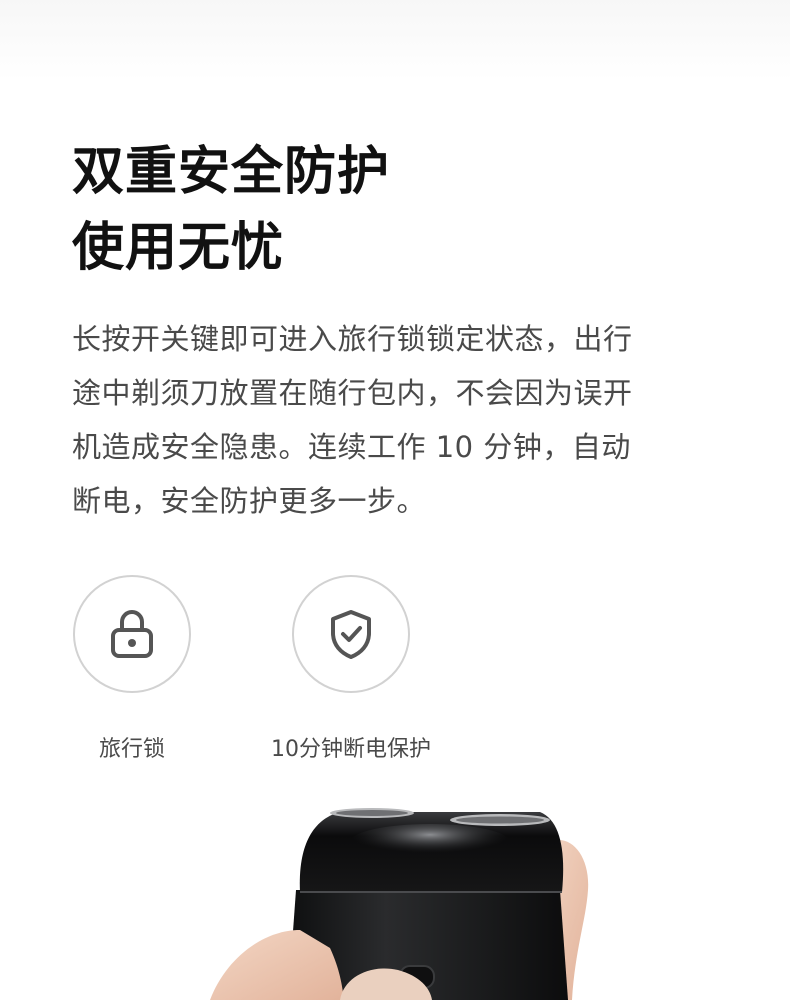  I want to click on auto-poweroff-label: 10分钟断电保护, so click(351, 749).